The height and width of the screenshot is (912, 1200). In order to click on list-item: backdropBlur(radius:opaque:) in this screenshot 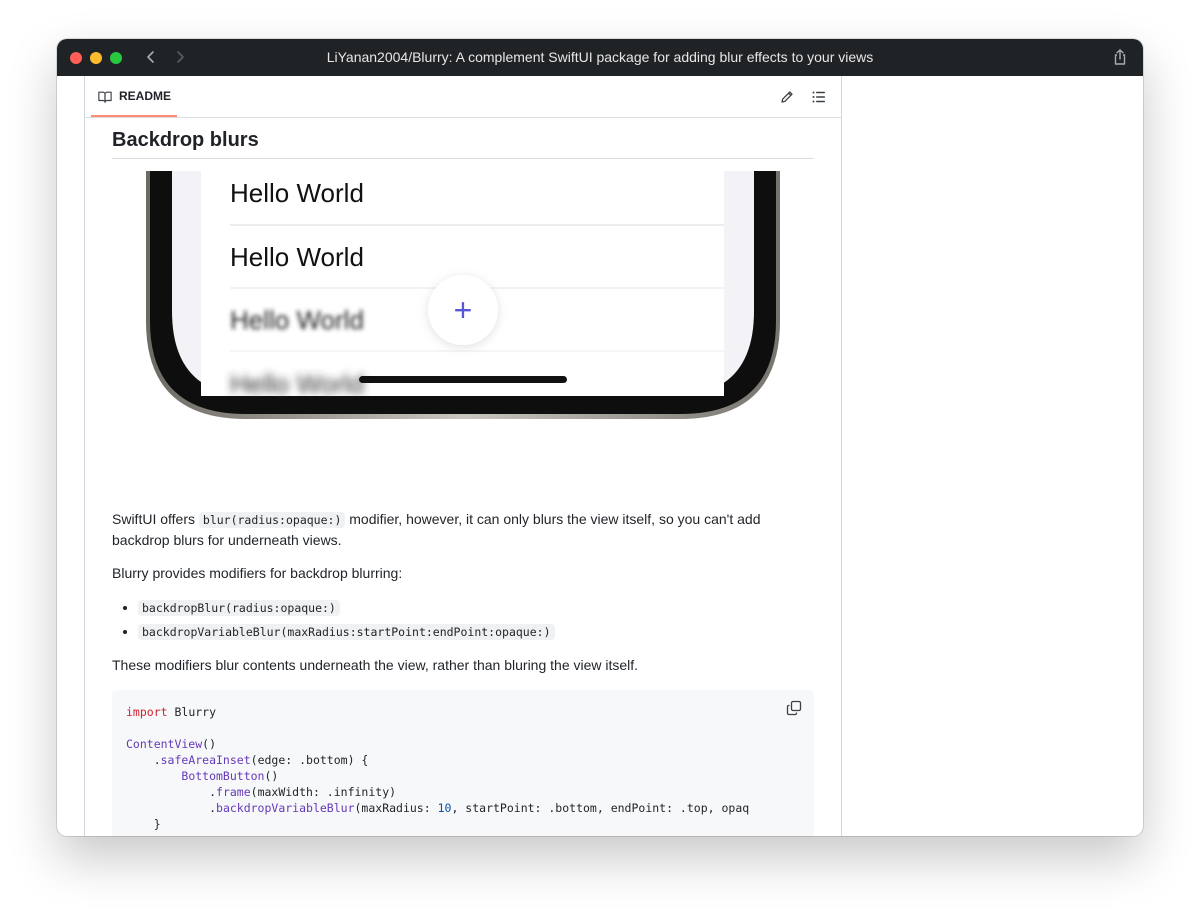, I will do `click(346, 607)`.